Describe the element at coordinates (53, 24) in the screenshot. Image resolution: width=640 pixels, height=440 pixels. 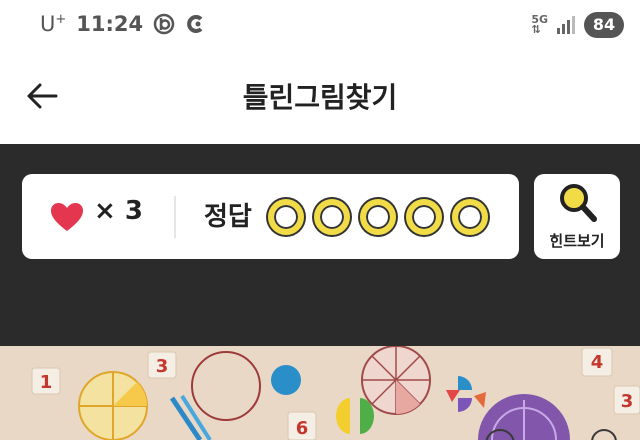
I see `carrier-label: U+` at that location.